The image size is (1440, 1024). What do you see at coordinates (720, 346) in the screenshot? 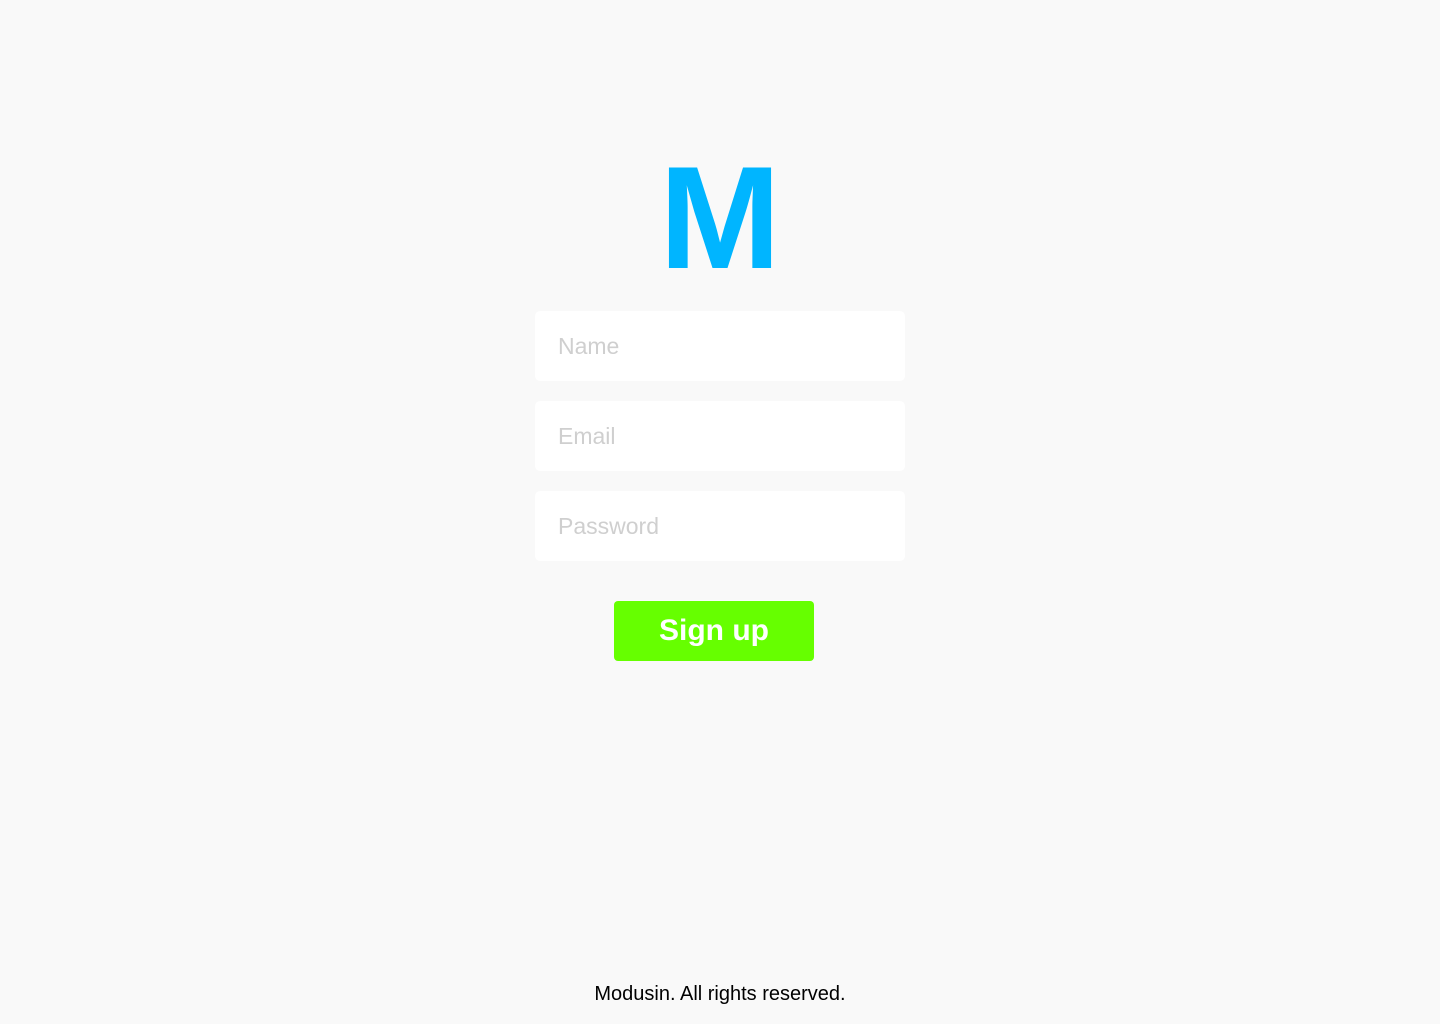
I see `name-input` at bounding box center [720, 346].